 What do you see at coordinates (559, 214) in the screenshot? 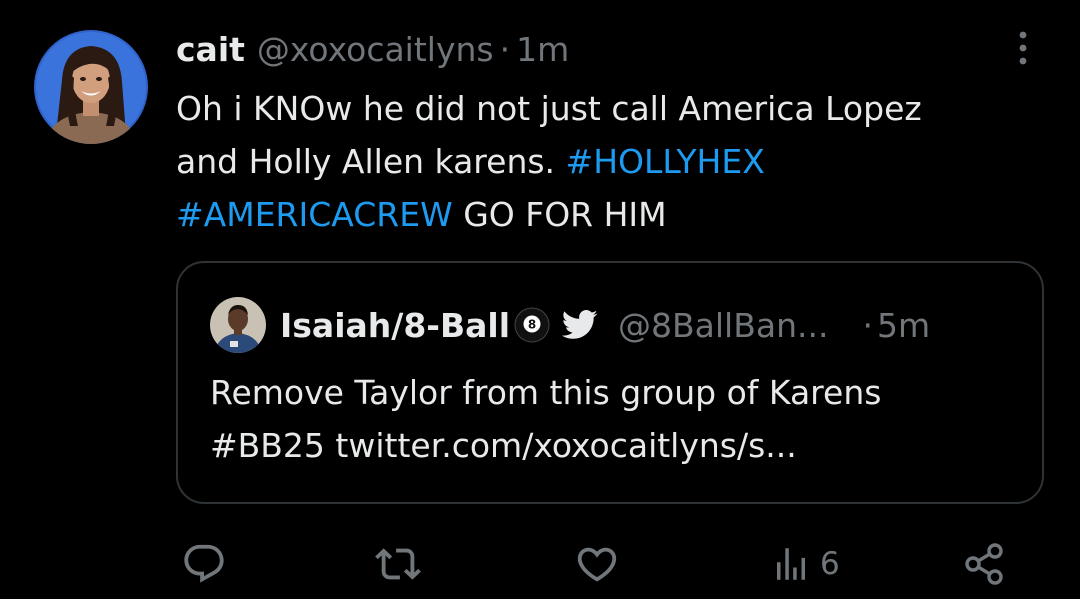
I see `tweet-text-segment: GO FOR HIM` at bounding box center [559, 214].